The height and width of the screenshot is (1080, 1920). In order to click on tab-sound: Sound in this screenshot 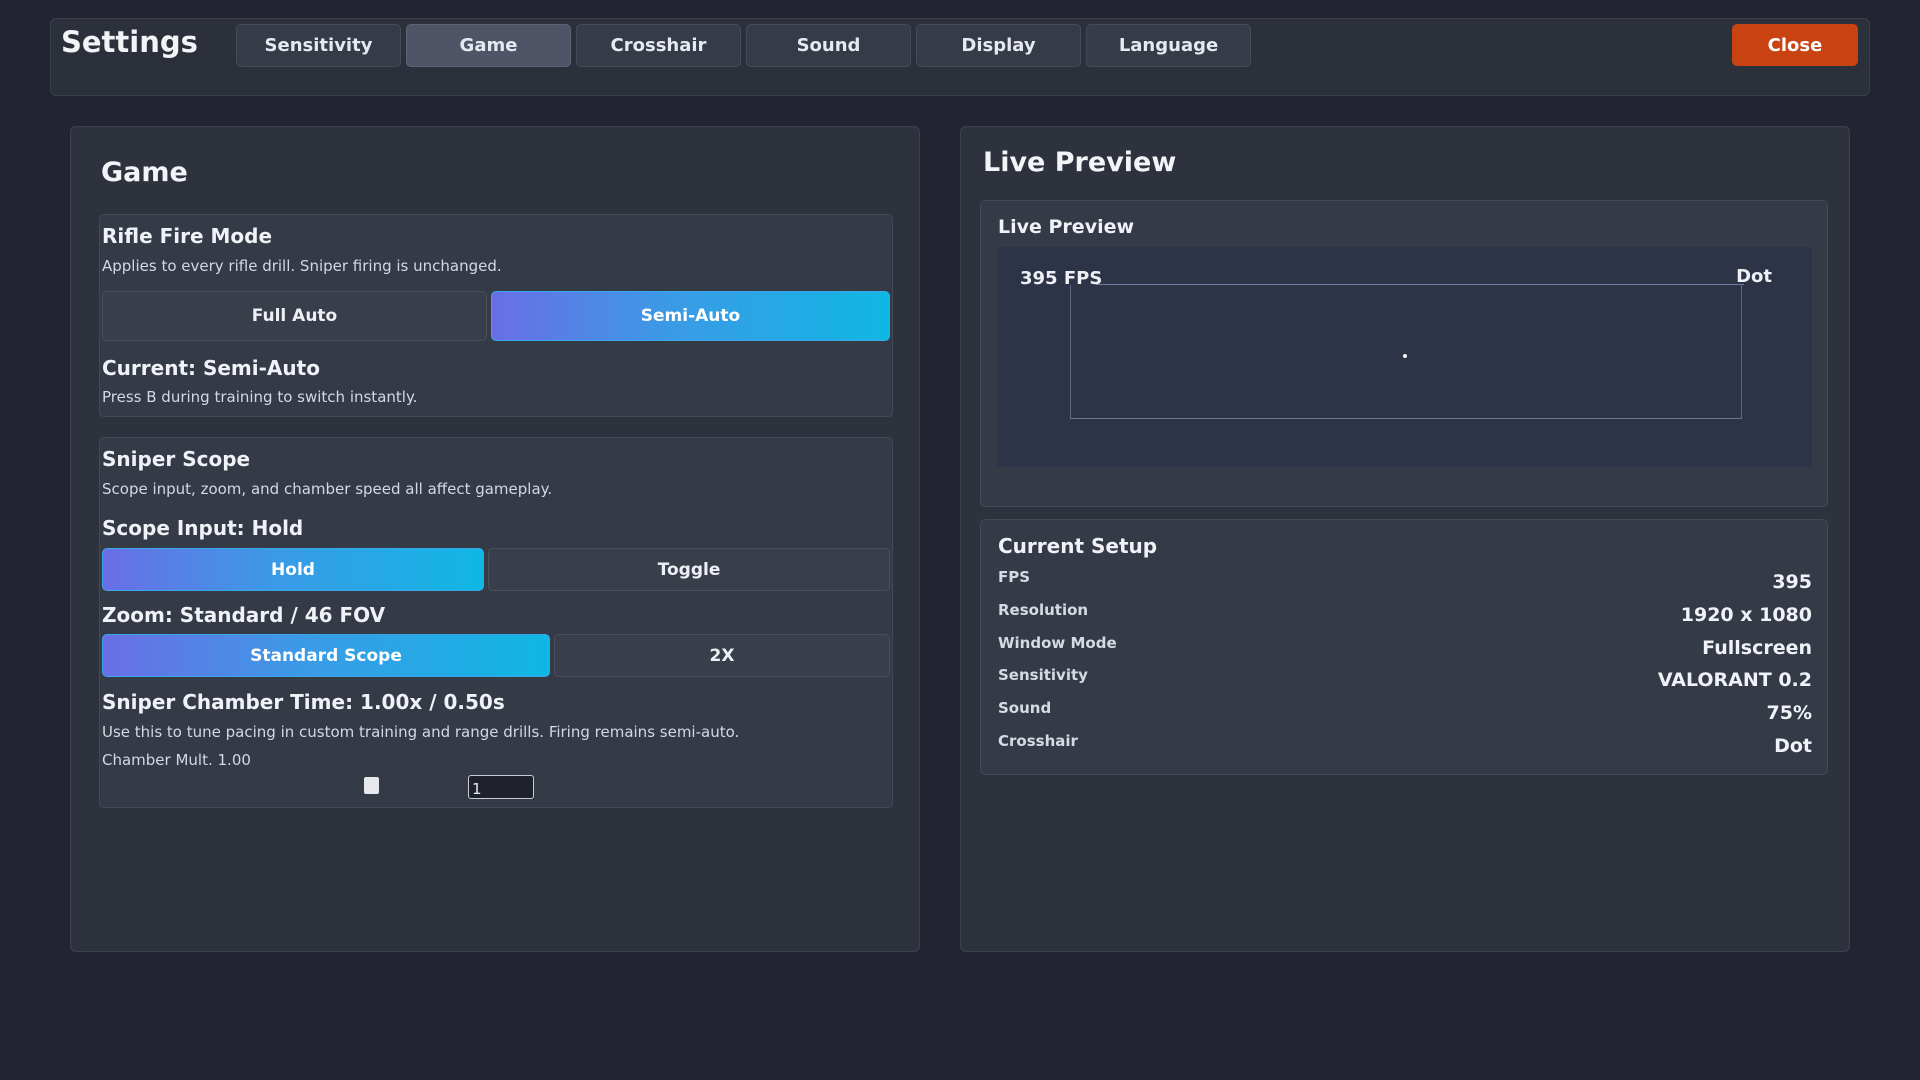, I will do `click(828, 45)`.